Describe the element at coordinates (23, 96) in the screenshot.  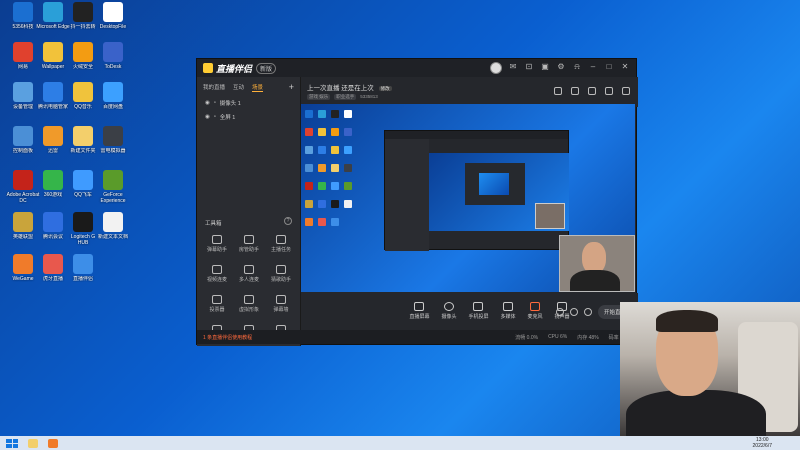
I see `desktop-icon: 设备管理` at that location.